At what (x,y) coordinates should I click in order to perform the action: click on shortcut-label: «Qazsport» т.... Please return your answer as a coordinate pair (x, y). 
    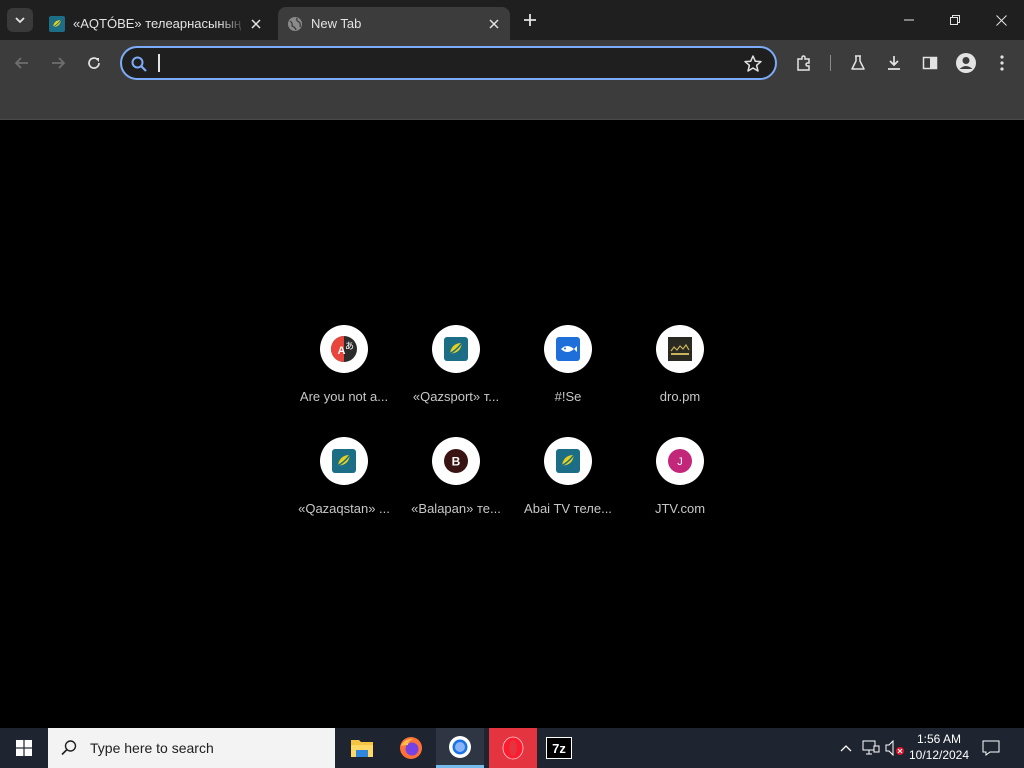
    Looking at the image, I should click on (456, 396).